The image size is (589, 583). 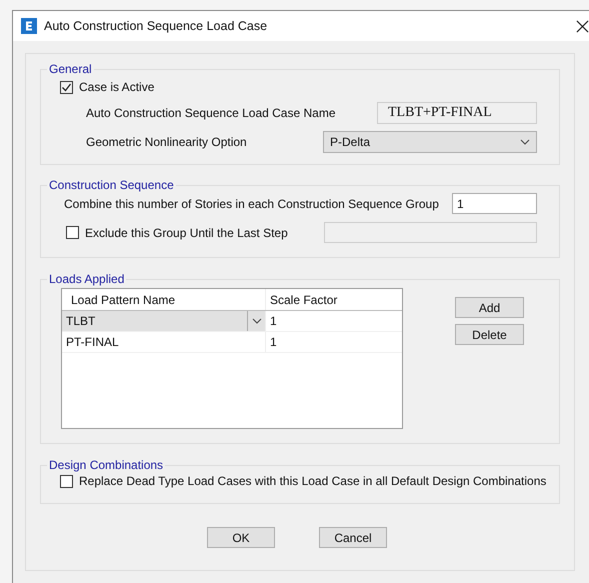 What do you see at coordinates (457, 113) in the screenshot?
I see `load-case-name-field: TLBT+PT-FINAL` at bounding box center [457, 113].